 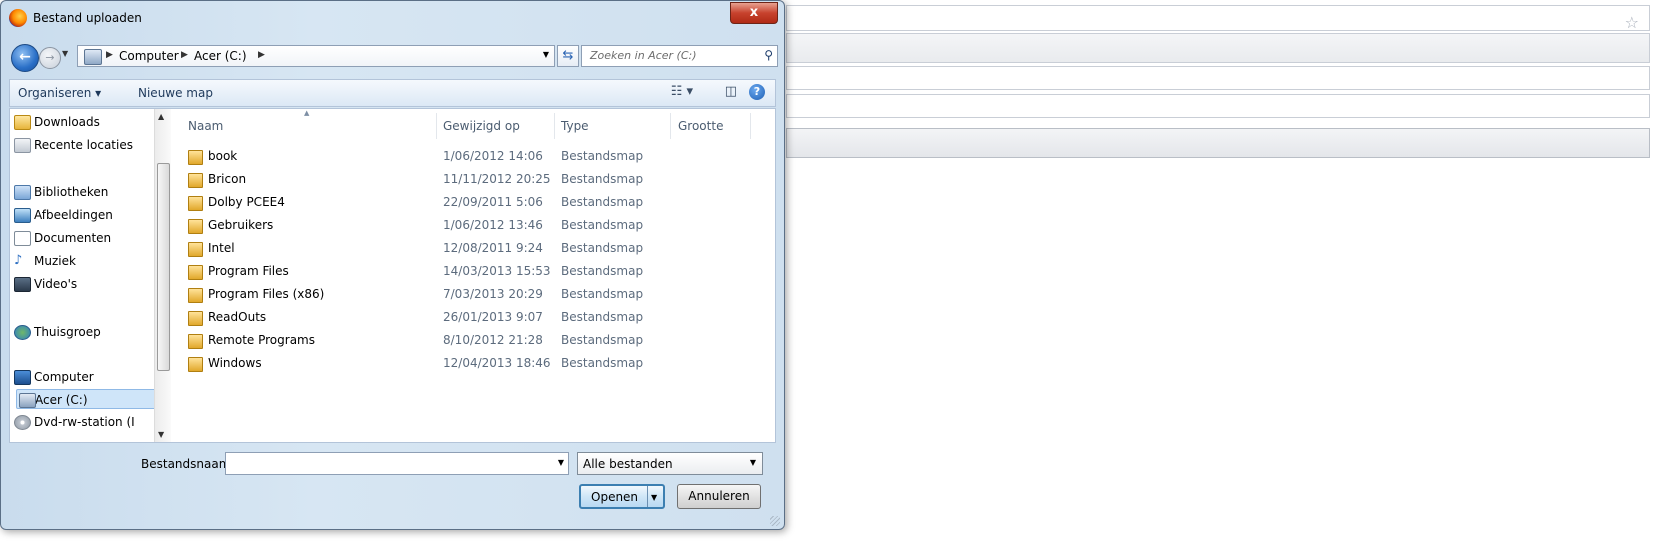 What do you see at coordinates (493, 294) in the screenshot?
I see `file-modified: 7/03/2013 20:29` at bounding box center [493, 294].